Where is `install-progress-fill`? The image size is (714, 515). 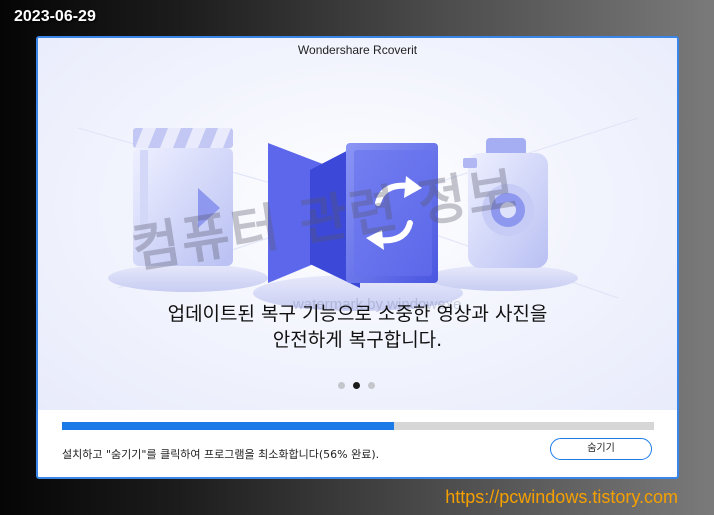 install-progress-fill is located at coordinates (228, 426).